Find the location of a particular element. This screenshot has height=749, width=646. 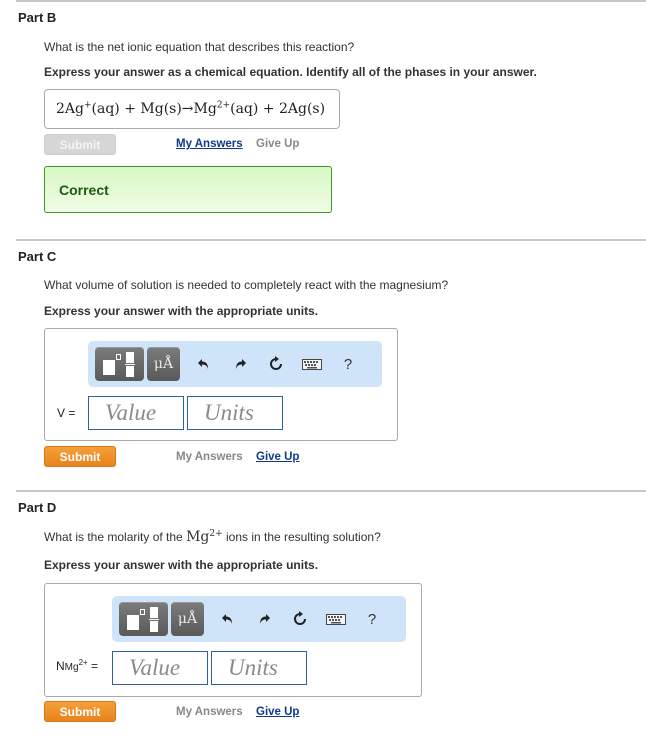

part-d-my-answers-link: My Answers is located at coordinates (209, 712).